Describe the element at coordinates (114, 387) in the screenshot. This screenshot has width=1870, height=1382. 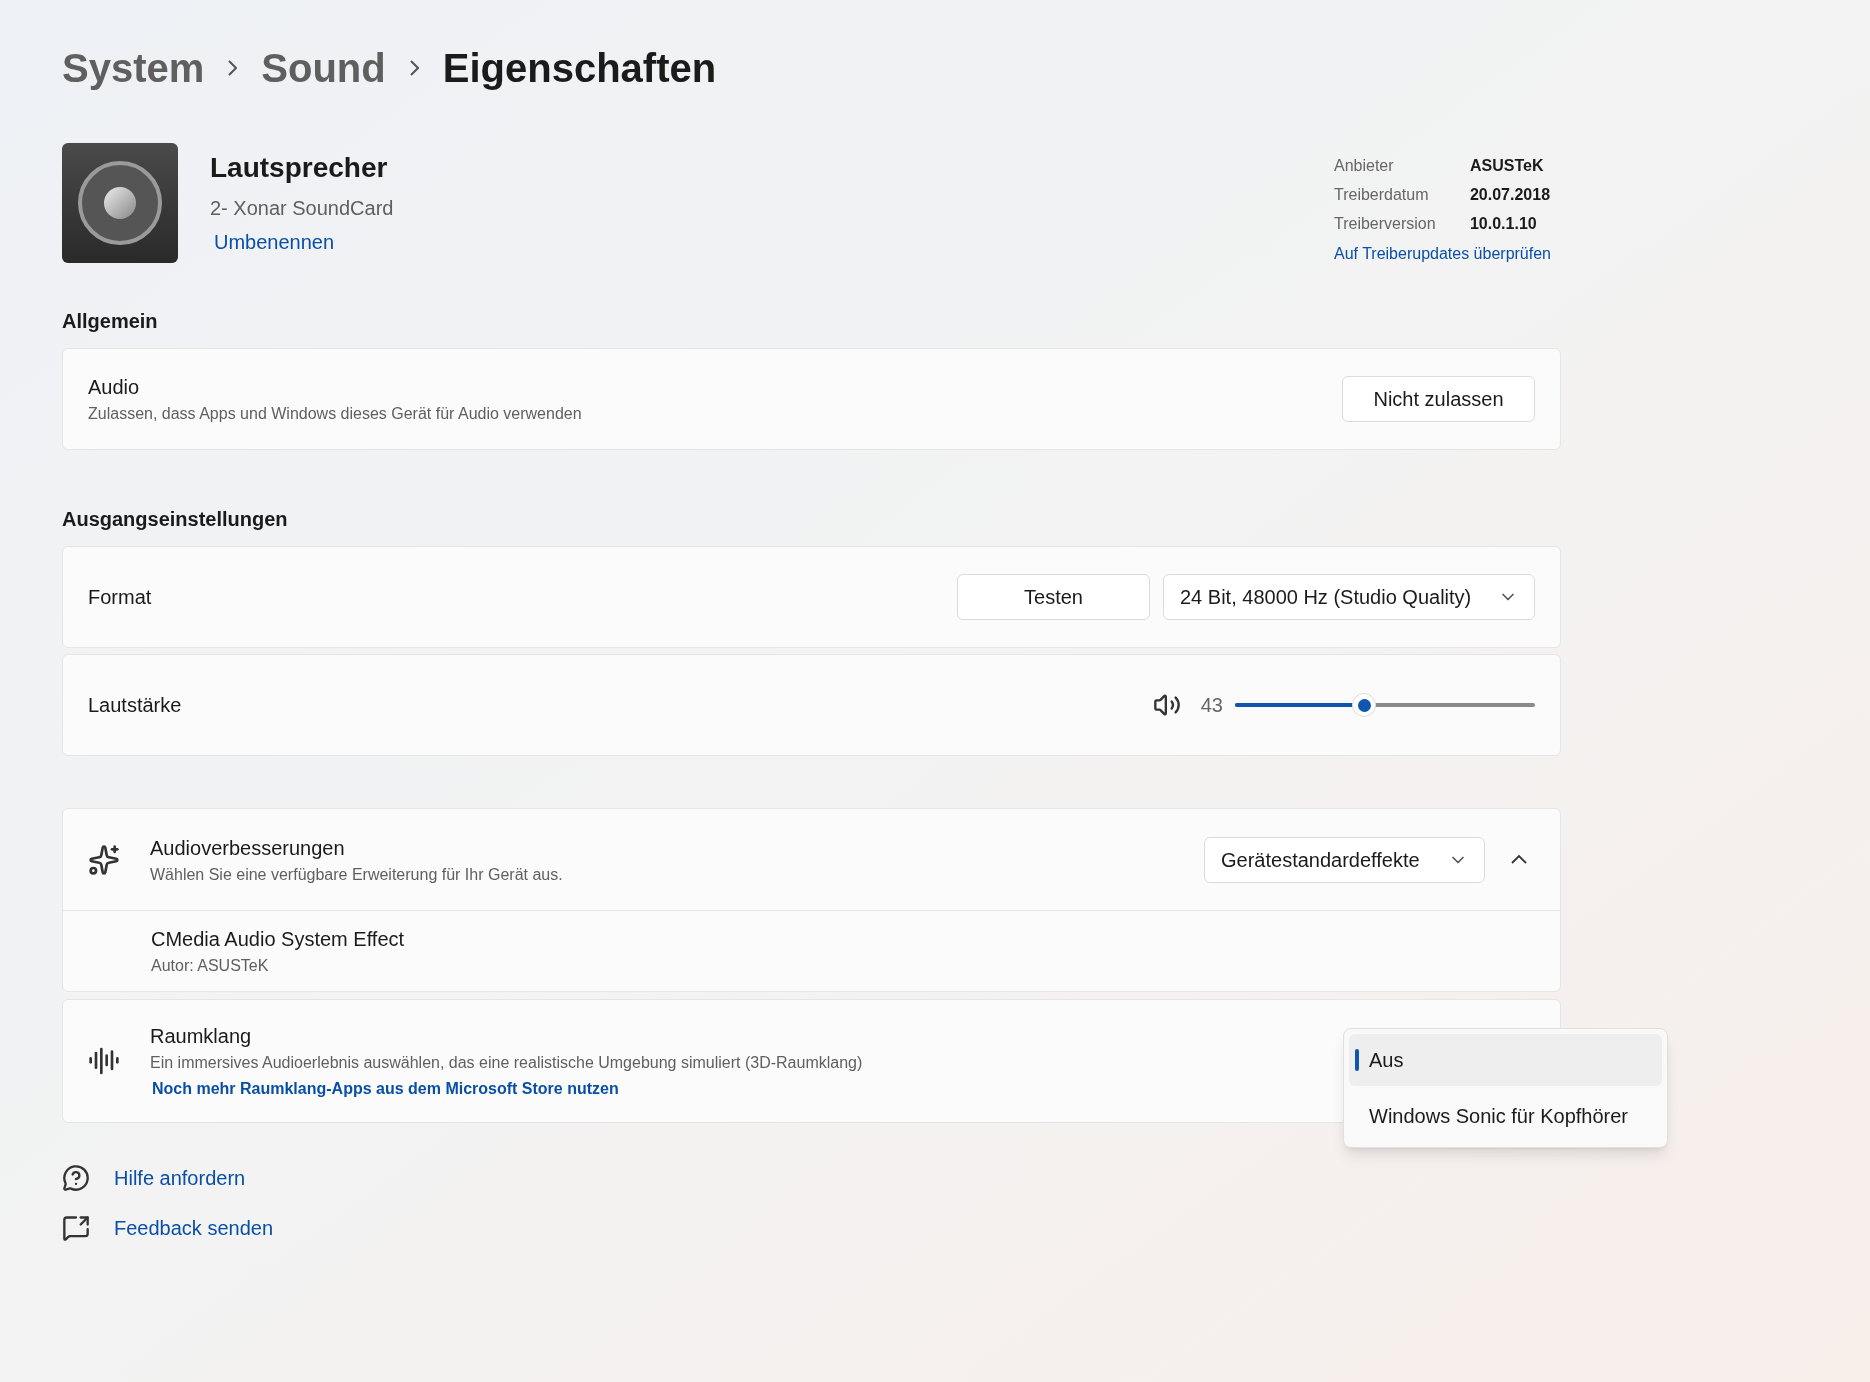
I see `setting-title: Audio` at that location.